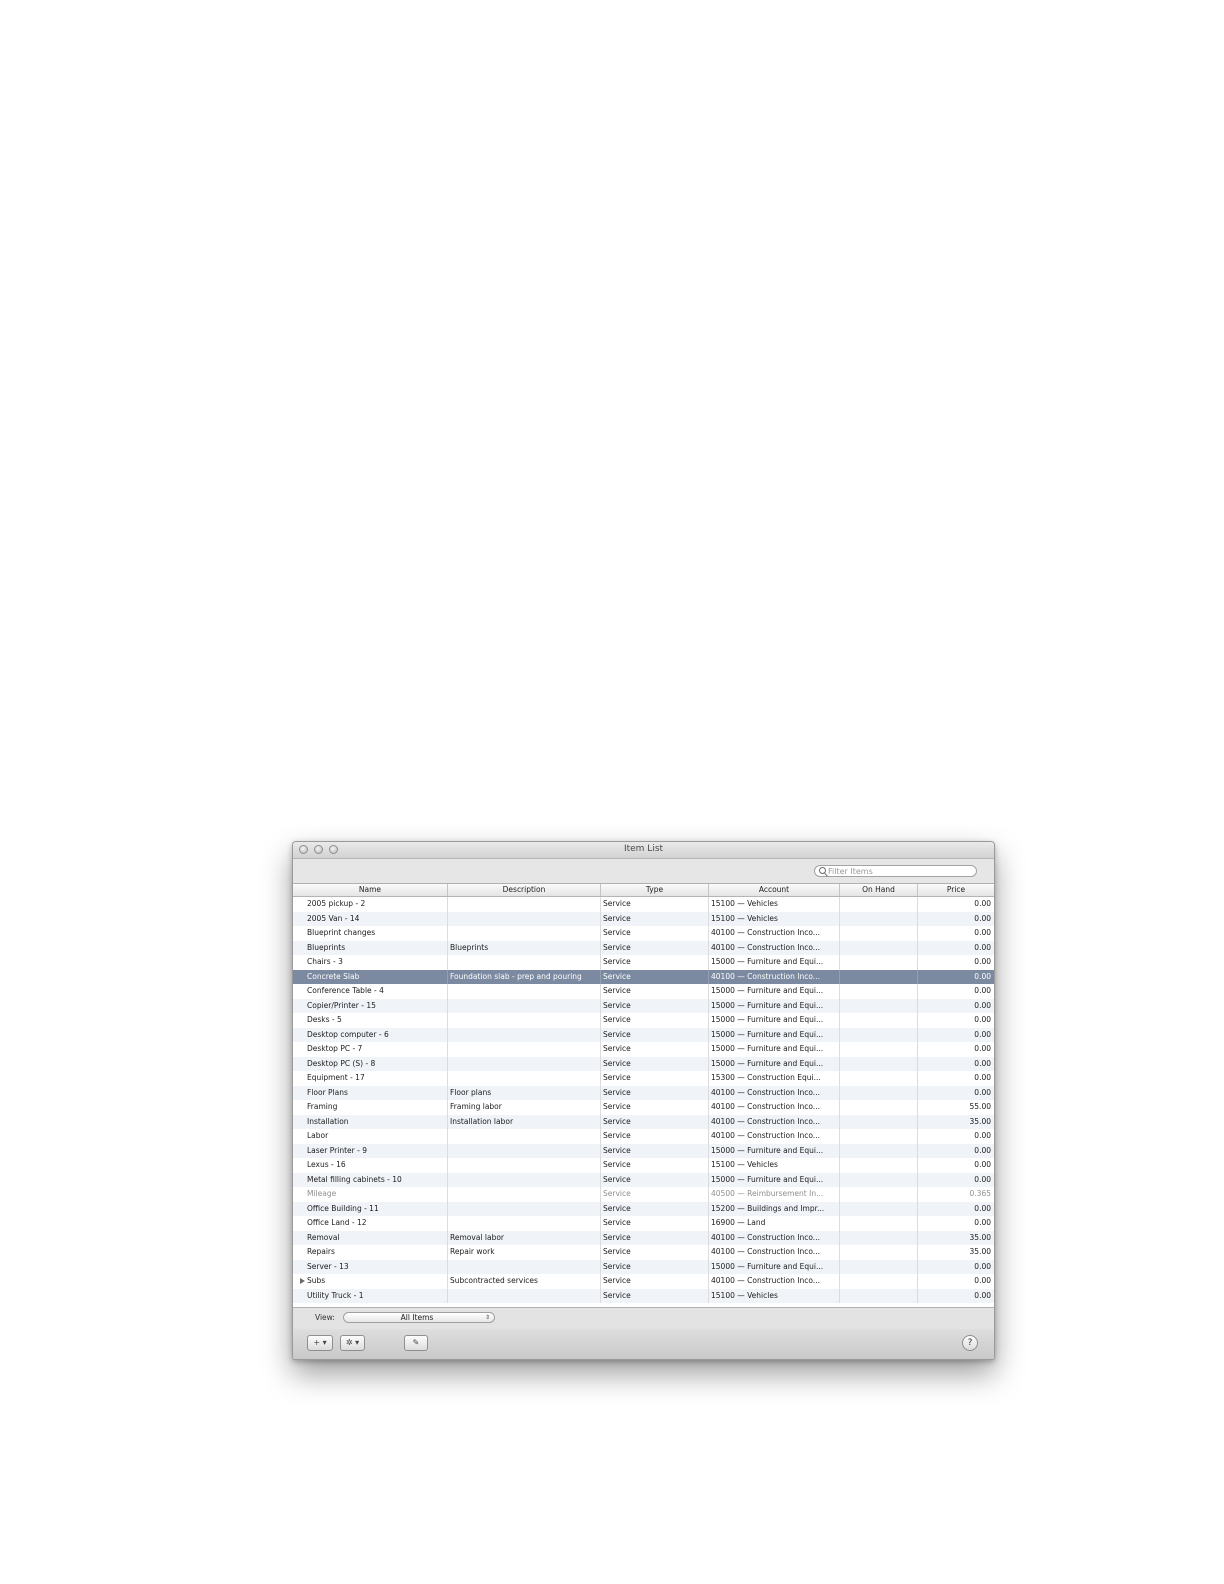  Describe the element at coordinates (416, 1343) in the screenshot. I see `edit-pencil-button: ✎` at that location.